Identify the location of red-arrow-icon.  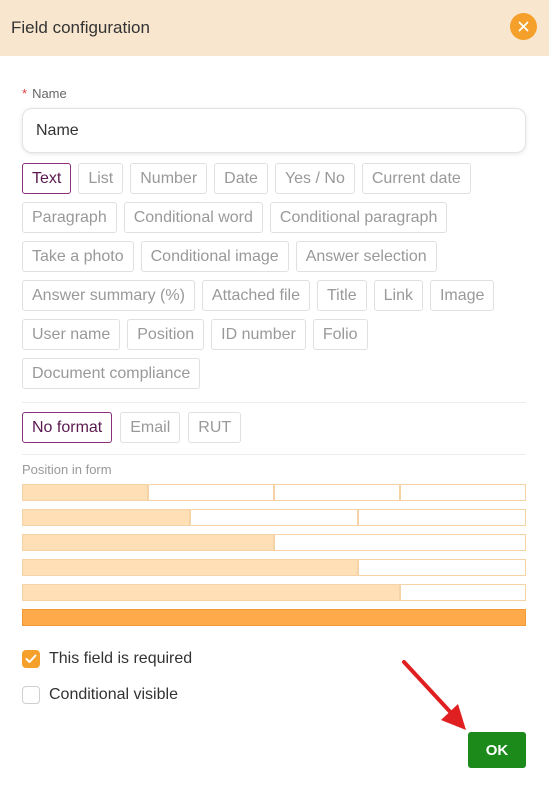
(434, 695).